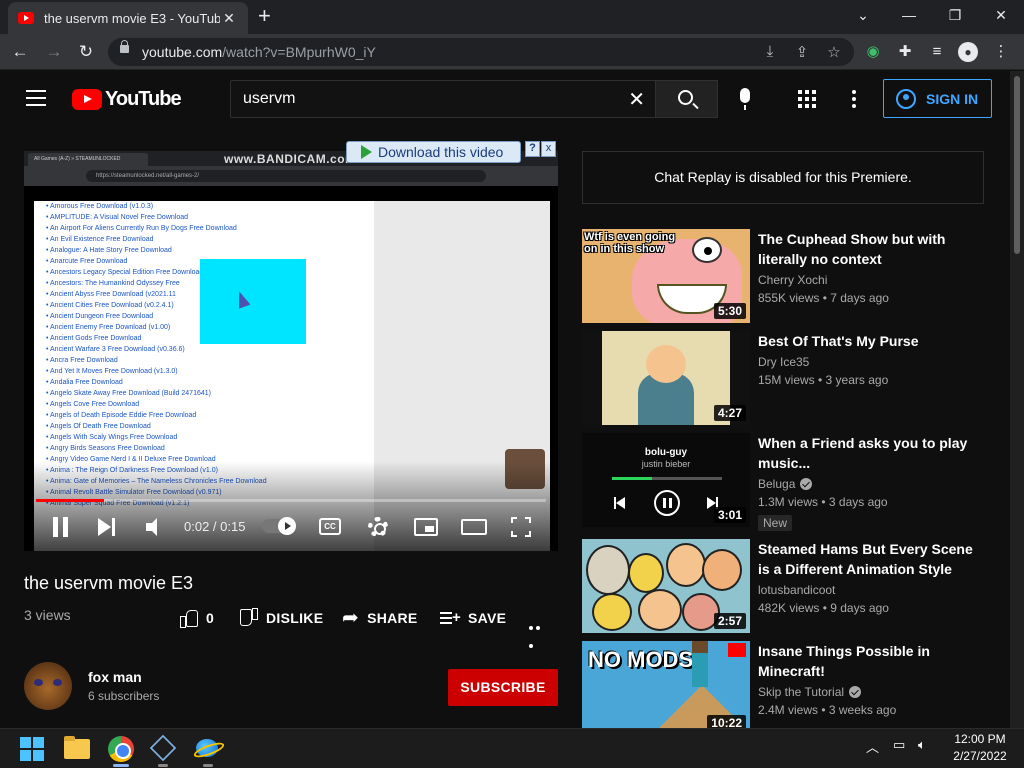  Describe the element at coordinates (61, 527) in the screenshot. I see `pause-icon` at that location.